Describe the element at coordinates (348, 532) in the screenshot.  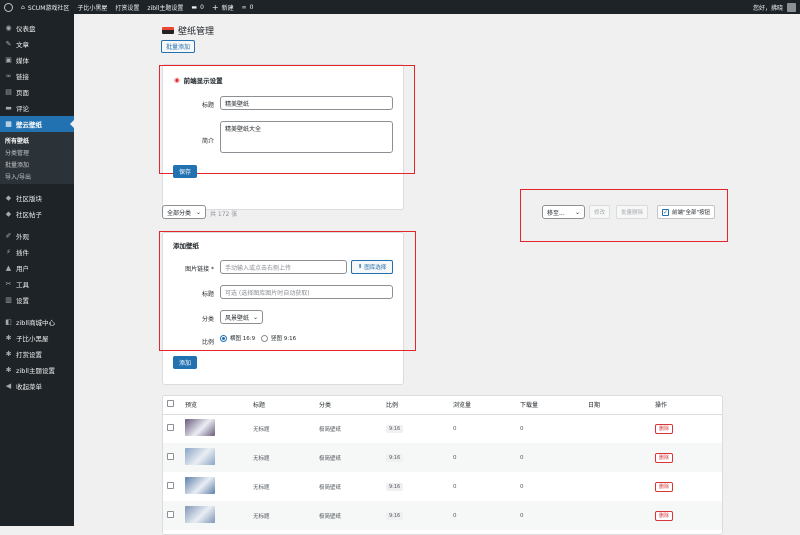
I see `category-cell: 极简壁纸` at that location.